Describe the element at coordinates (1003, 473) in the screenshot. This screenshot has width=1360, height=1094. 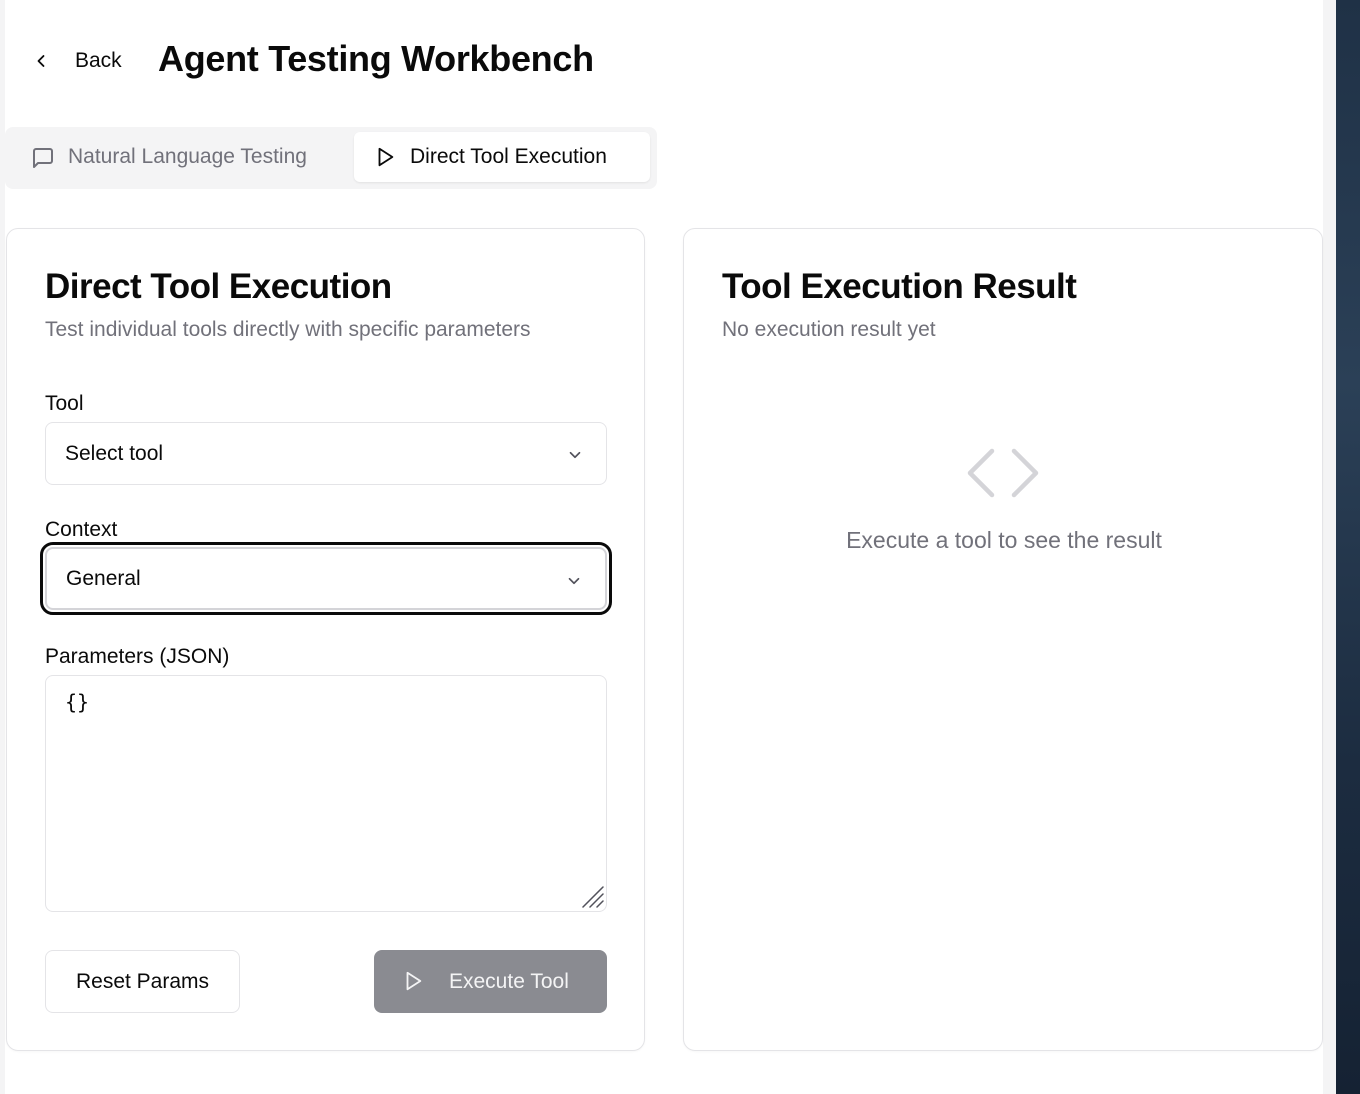
I see `code-icon` at that location.